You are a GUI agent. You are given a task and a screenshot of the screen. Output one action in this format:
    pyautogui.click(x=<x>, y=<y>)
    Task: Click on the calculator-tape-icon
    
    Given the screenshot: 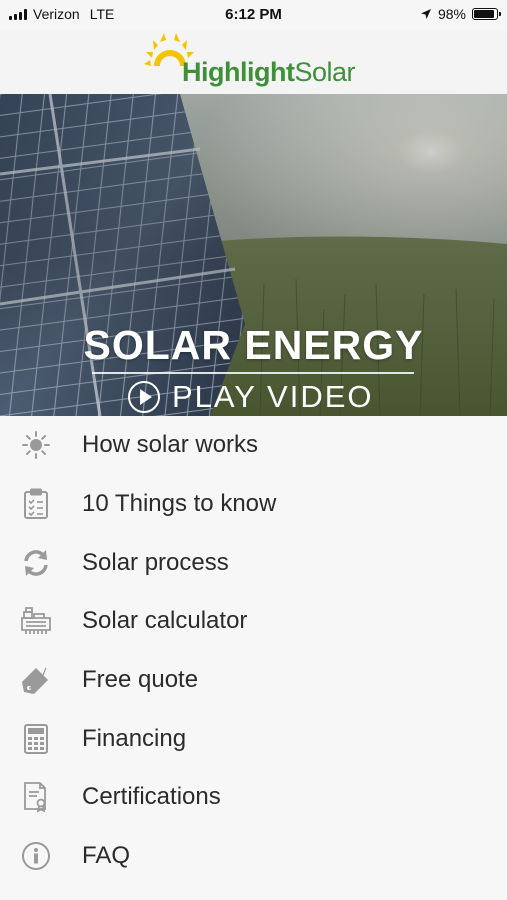 What is the action you would take?
    pyautogui.click(x=36, y=621)
    